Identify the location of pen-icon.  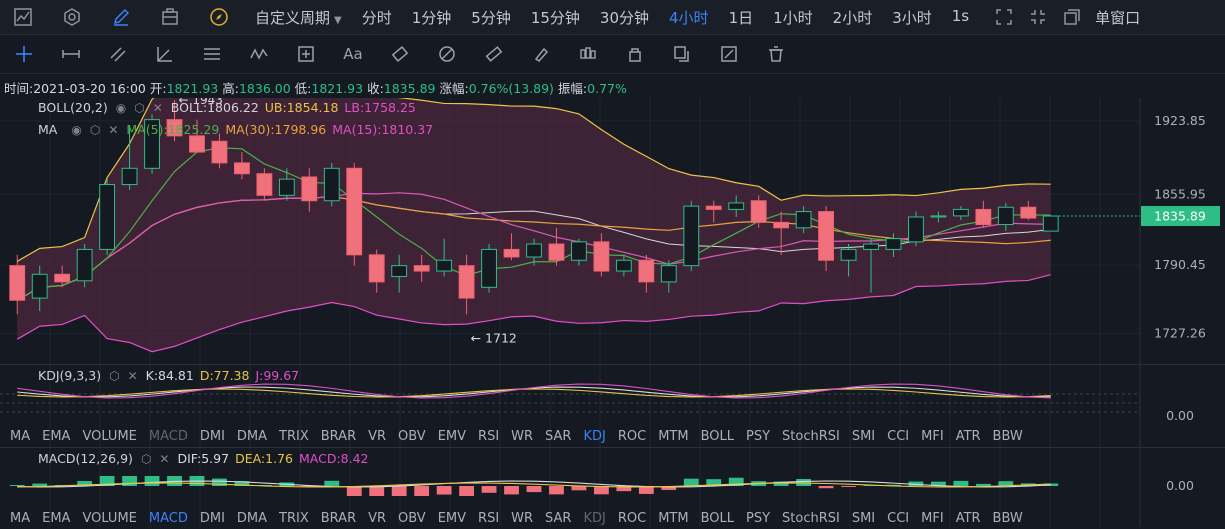
(121, 17).